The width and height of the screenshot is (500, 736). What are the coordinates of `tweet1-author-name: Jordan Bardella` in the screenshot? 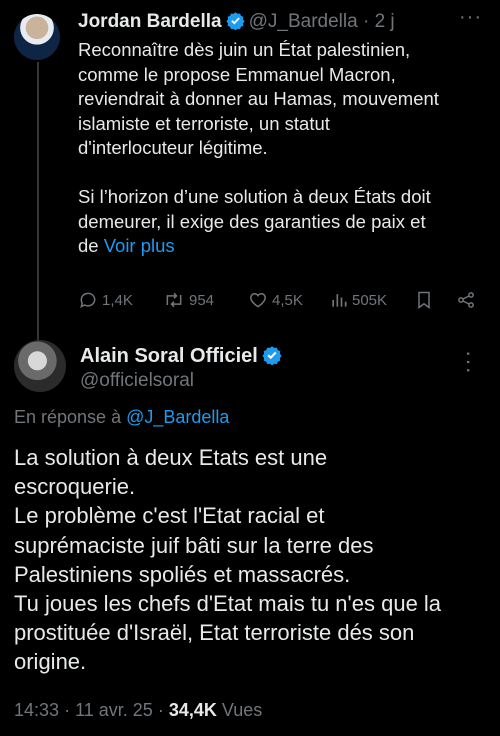 It's located at (150, 21).